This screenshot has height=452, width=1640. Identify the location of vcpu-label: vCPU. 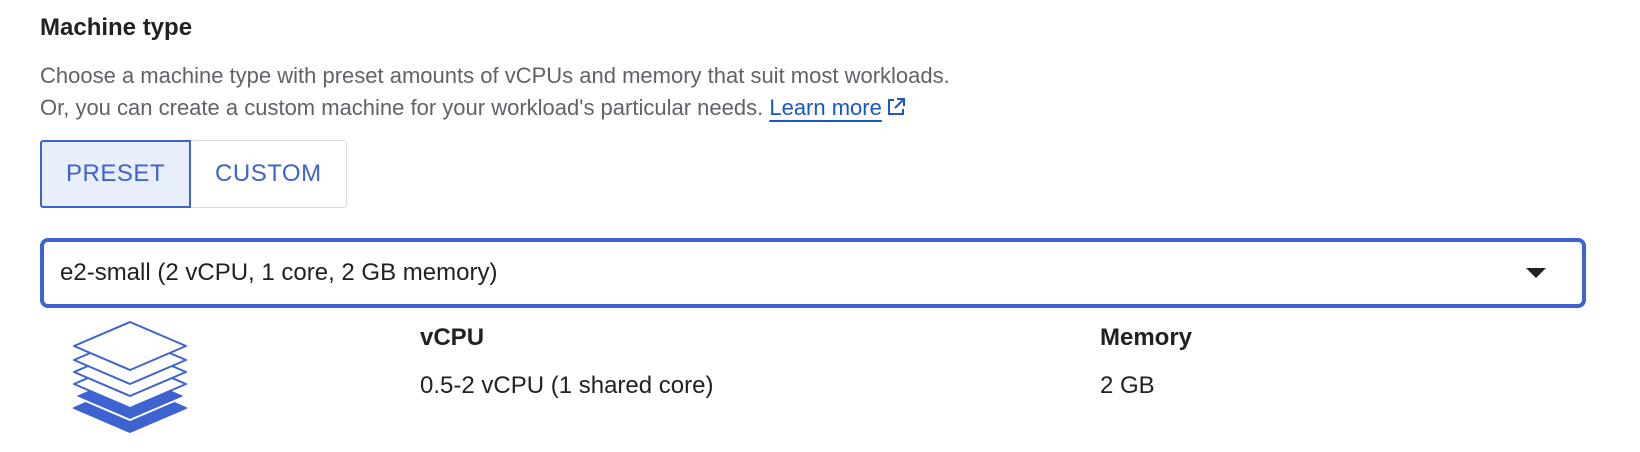
(452, 337).